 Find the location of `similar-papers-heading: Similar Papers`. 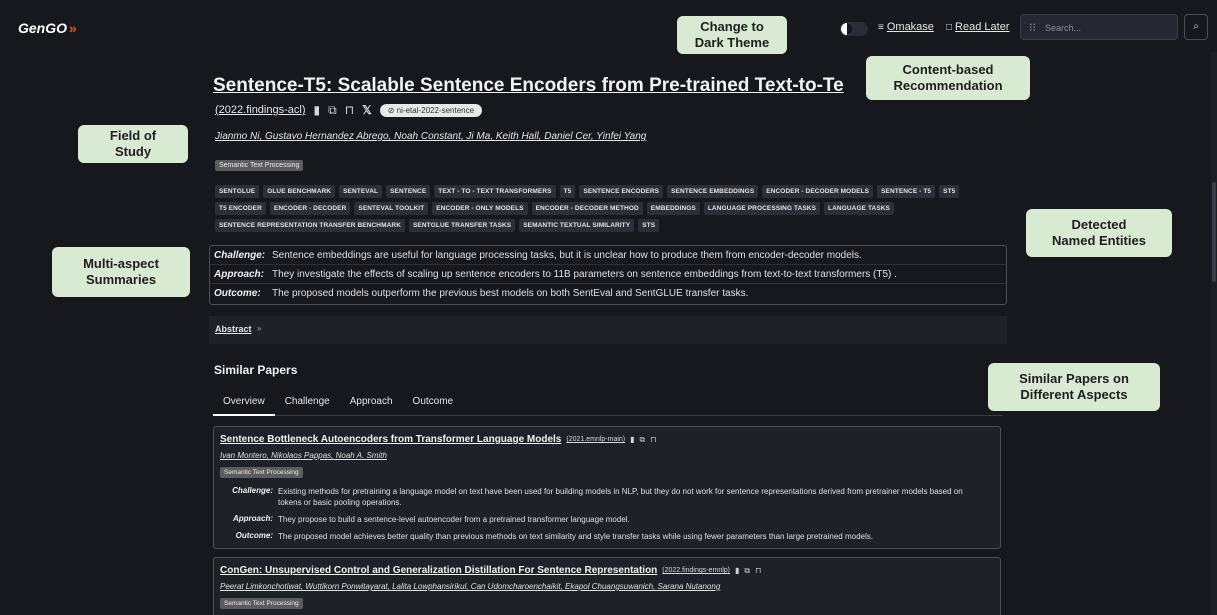

similar-papers-heading: Similar Papers is located at coordinates (256, 370).